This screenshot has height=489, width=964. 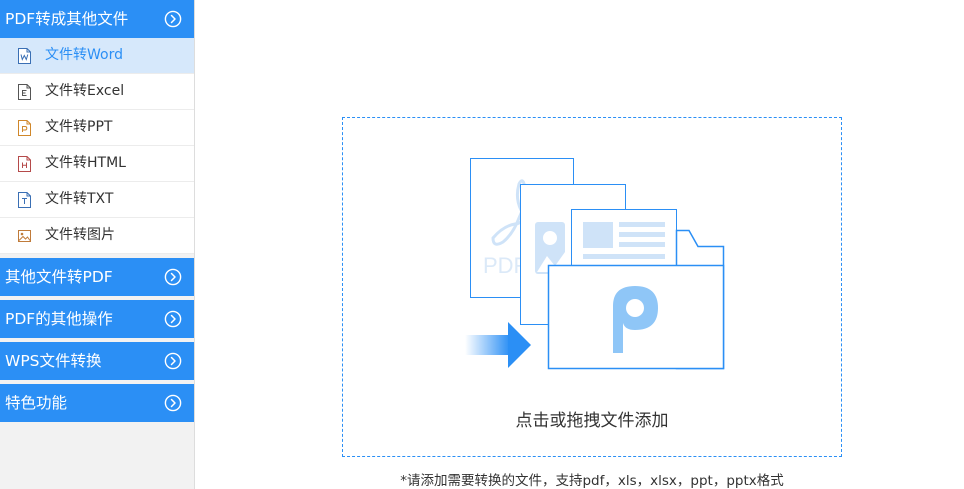 What do you see at coordinates (24, 164) in the screenshot?
I see `html-file-icon` at bounding box center [24, 164].